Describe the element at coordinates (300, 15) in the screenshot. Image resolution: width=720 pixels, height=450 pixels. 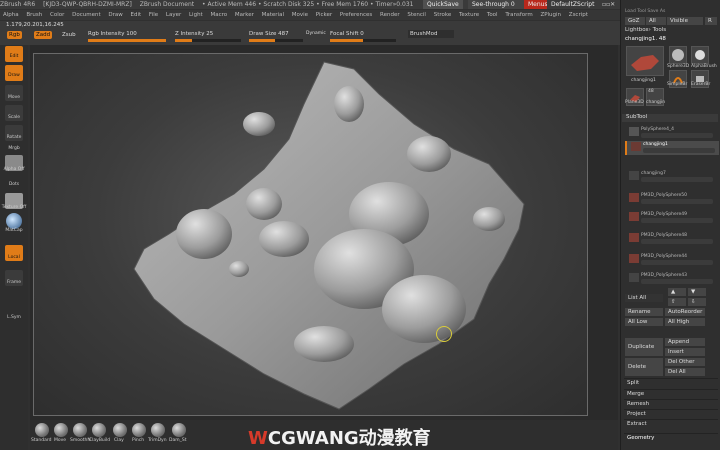
I see `menu-movie: Movie` at that location.